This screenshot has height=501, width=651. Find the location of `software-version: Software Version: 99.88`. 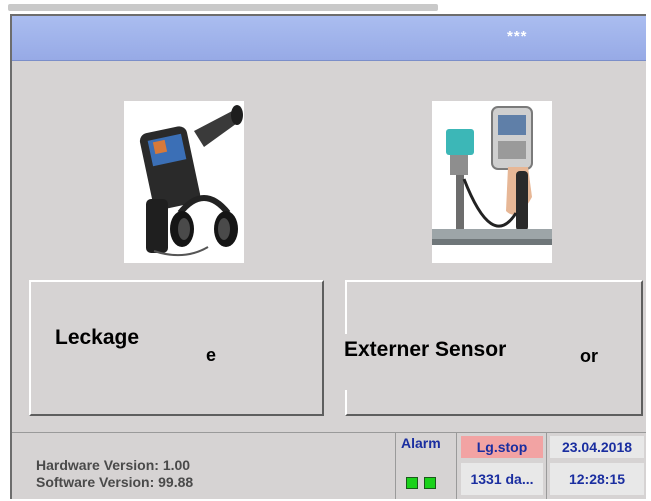

software-version: Software Version: 99.88 is located at coordinates (115, 482).